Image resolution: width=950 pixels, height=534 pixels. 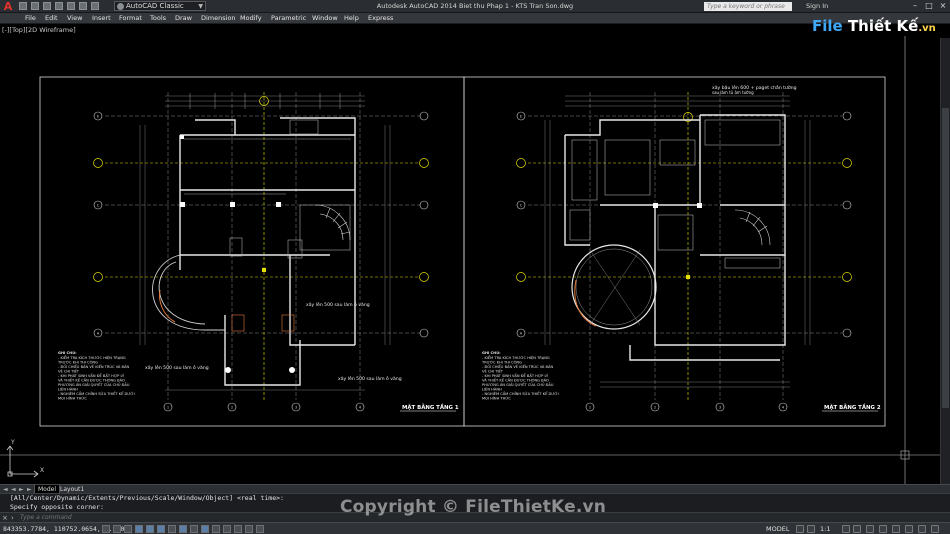 What do you see at coordinates (183, 18) in the screenshot?
I see `menu-draw: Draw` at bounding box center [183, 18].